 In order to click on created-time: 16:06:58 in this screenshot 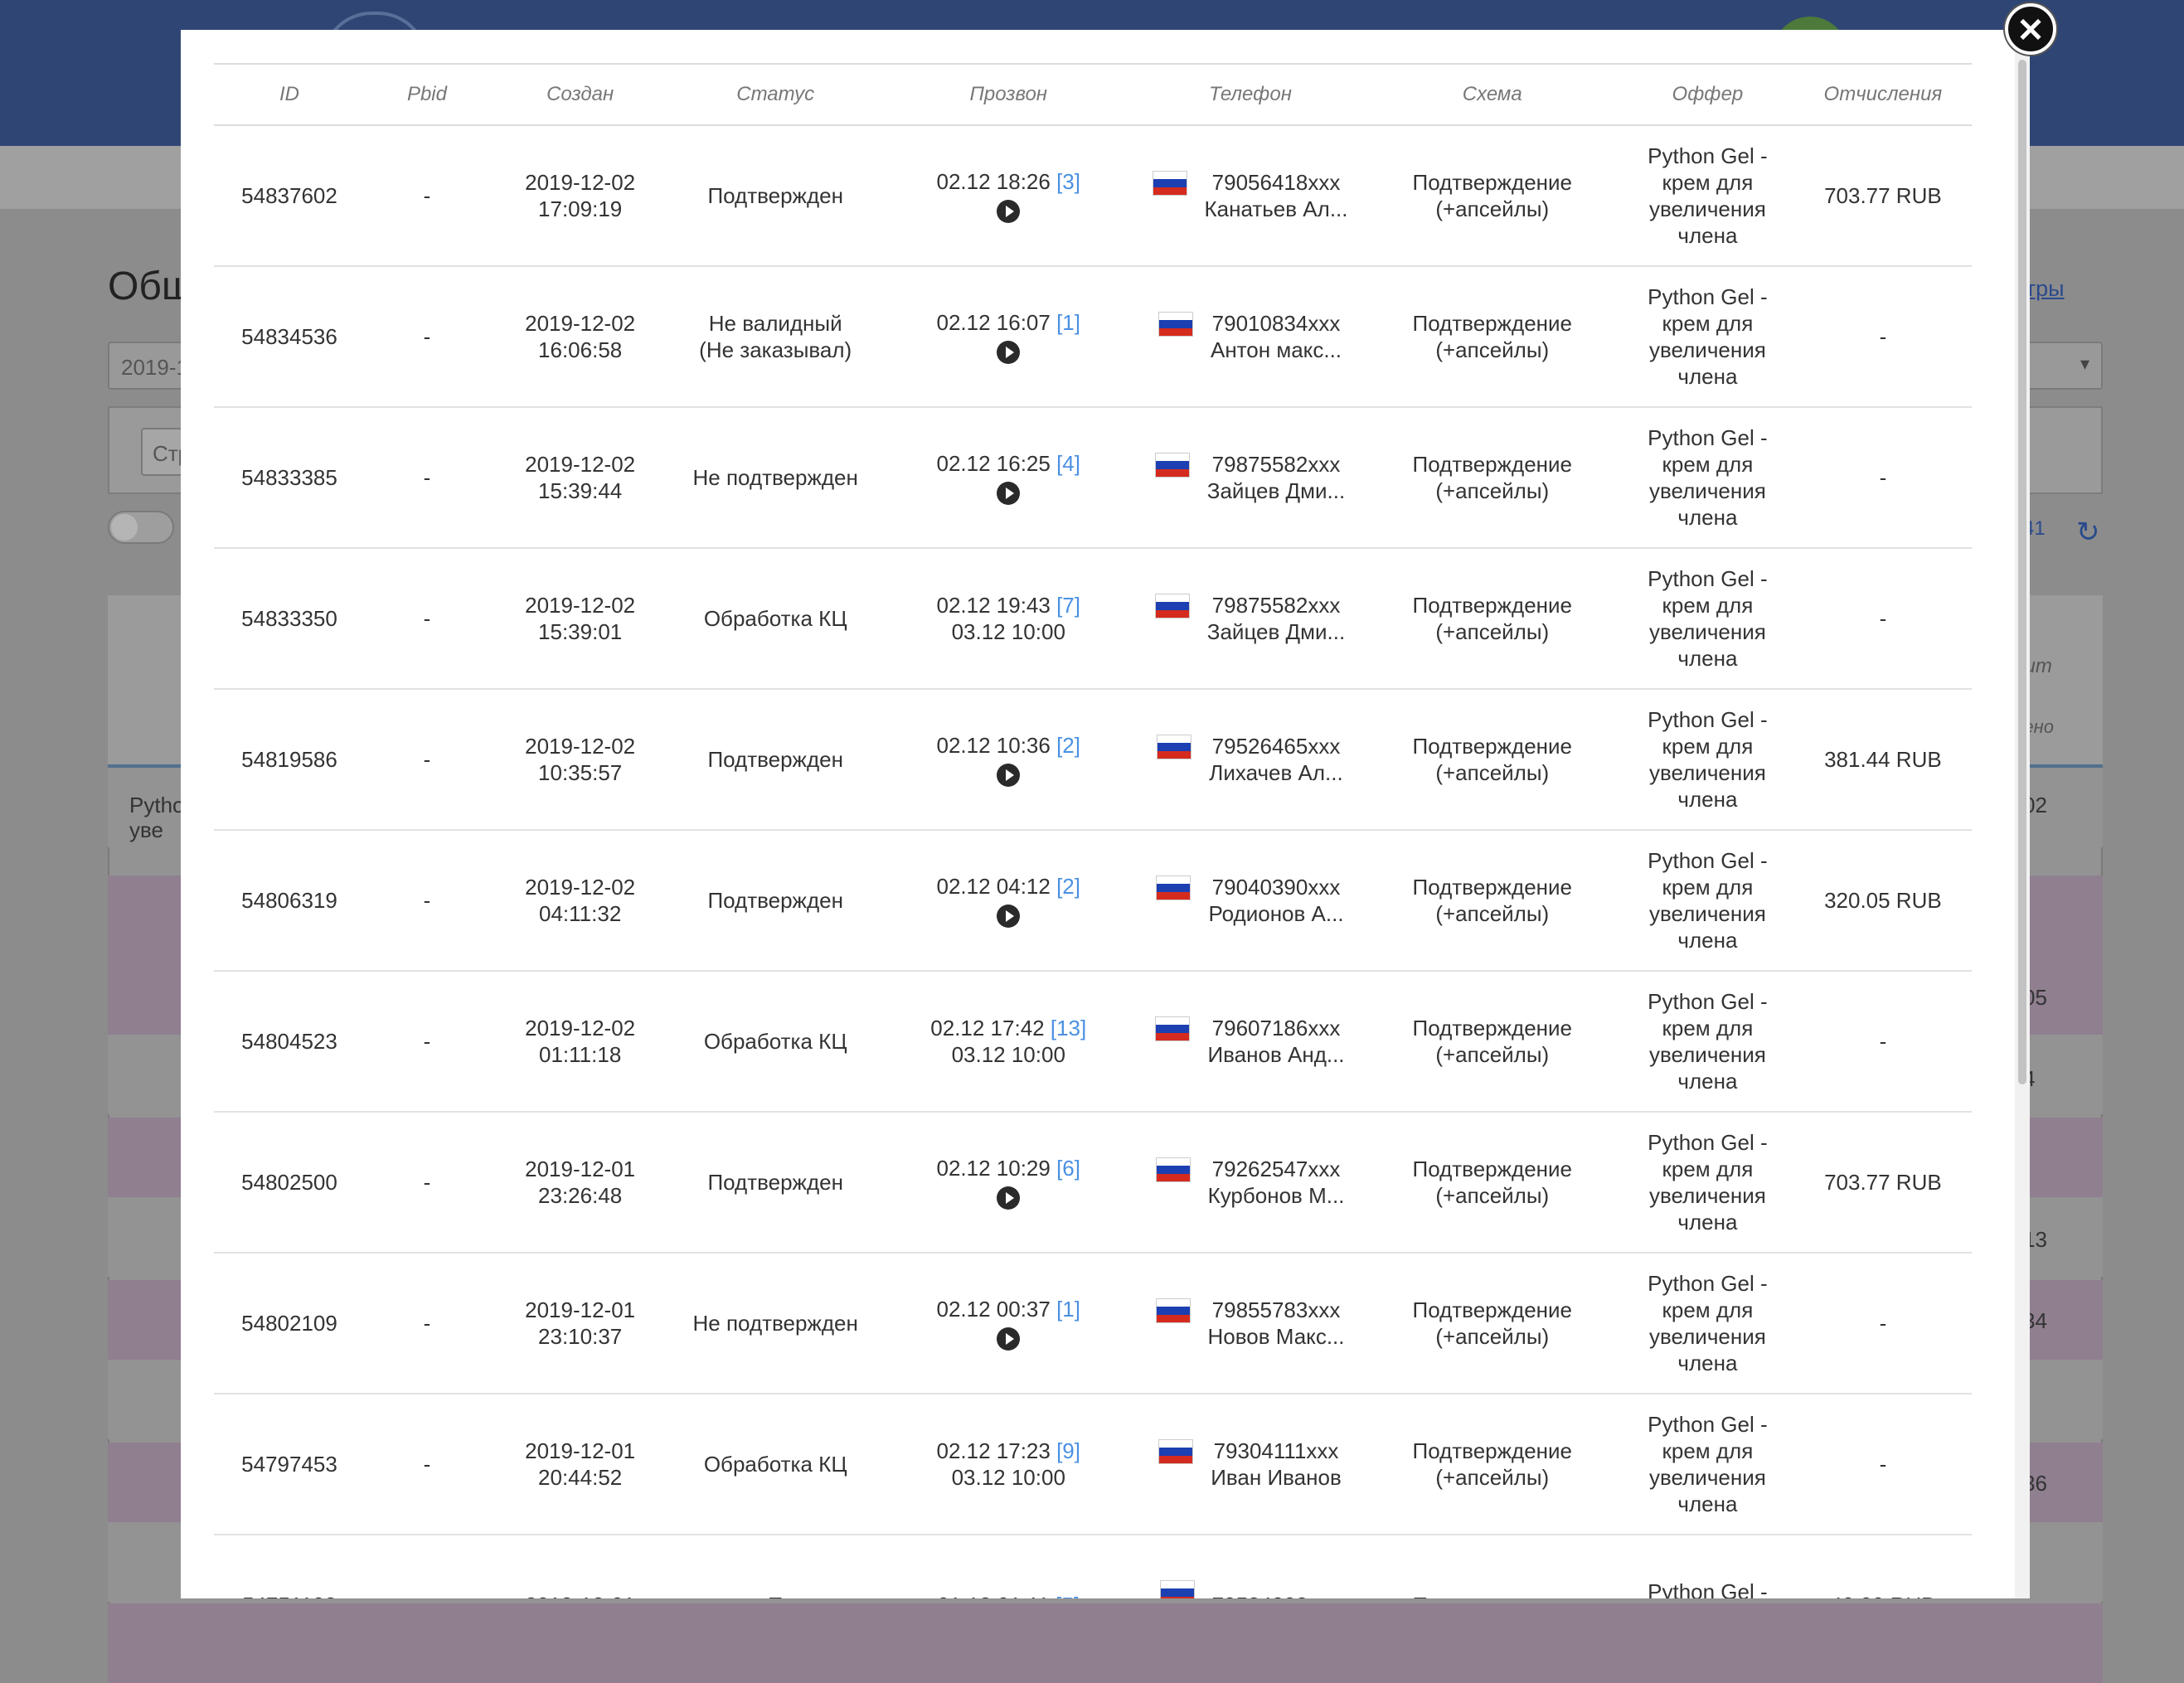, I will do `click(580, 349)`.